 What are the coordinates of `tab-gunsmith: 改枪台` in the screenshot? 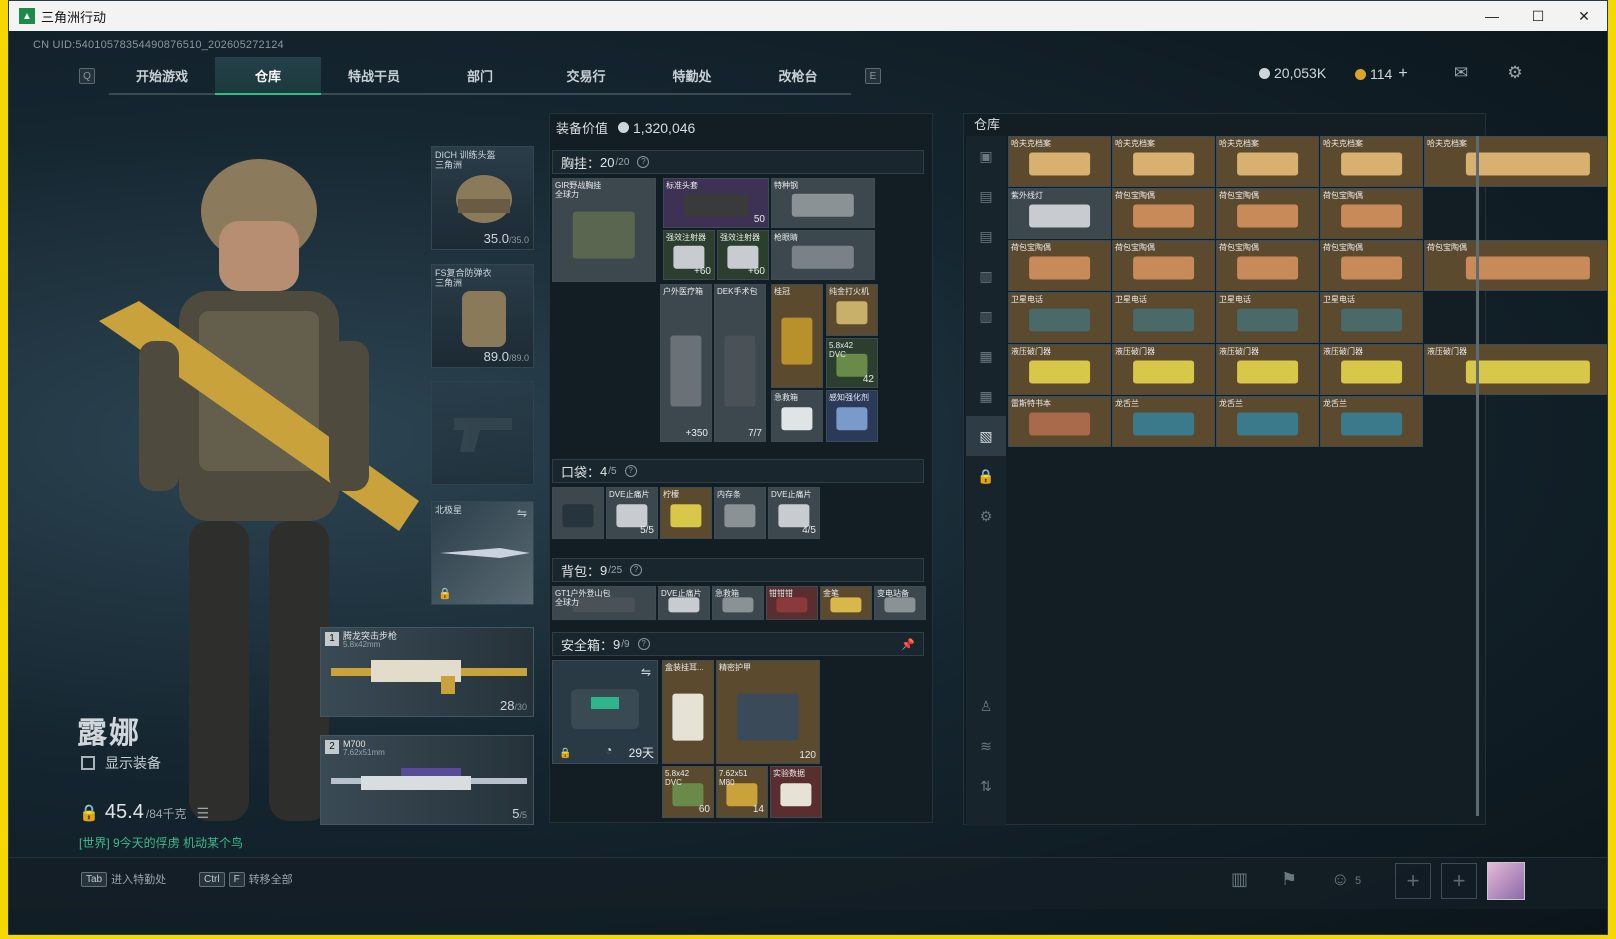 It's located at (798, 76).